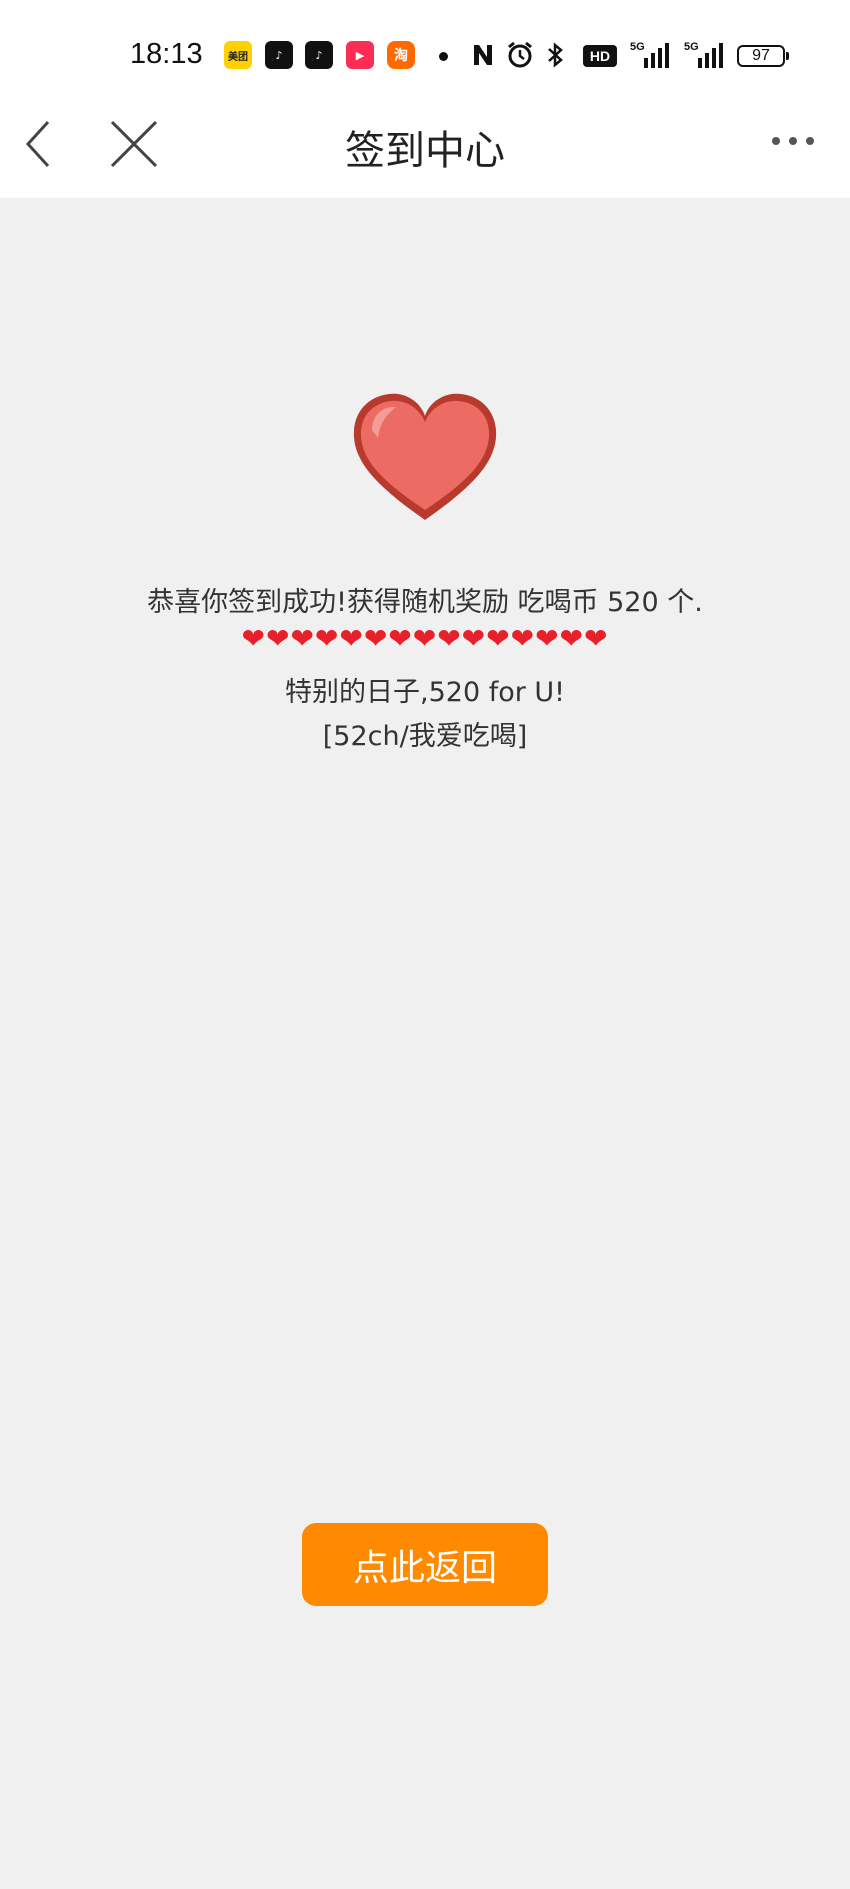 Image resolution: width=850 pixels, height=1889 pixels. What do you see at coordinates (483, 55) in the screenshot?
I see `nfc-icon` at bounding box center [483, 55].